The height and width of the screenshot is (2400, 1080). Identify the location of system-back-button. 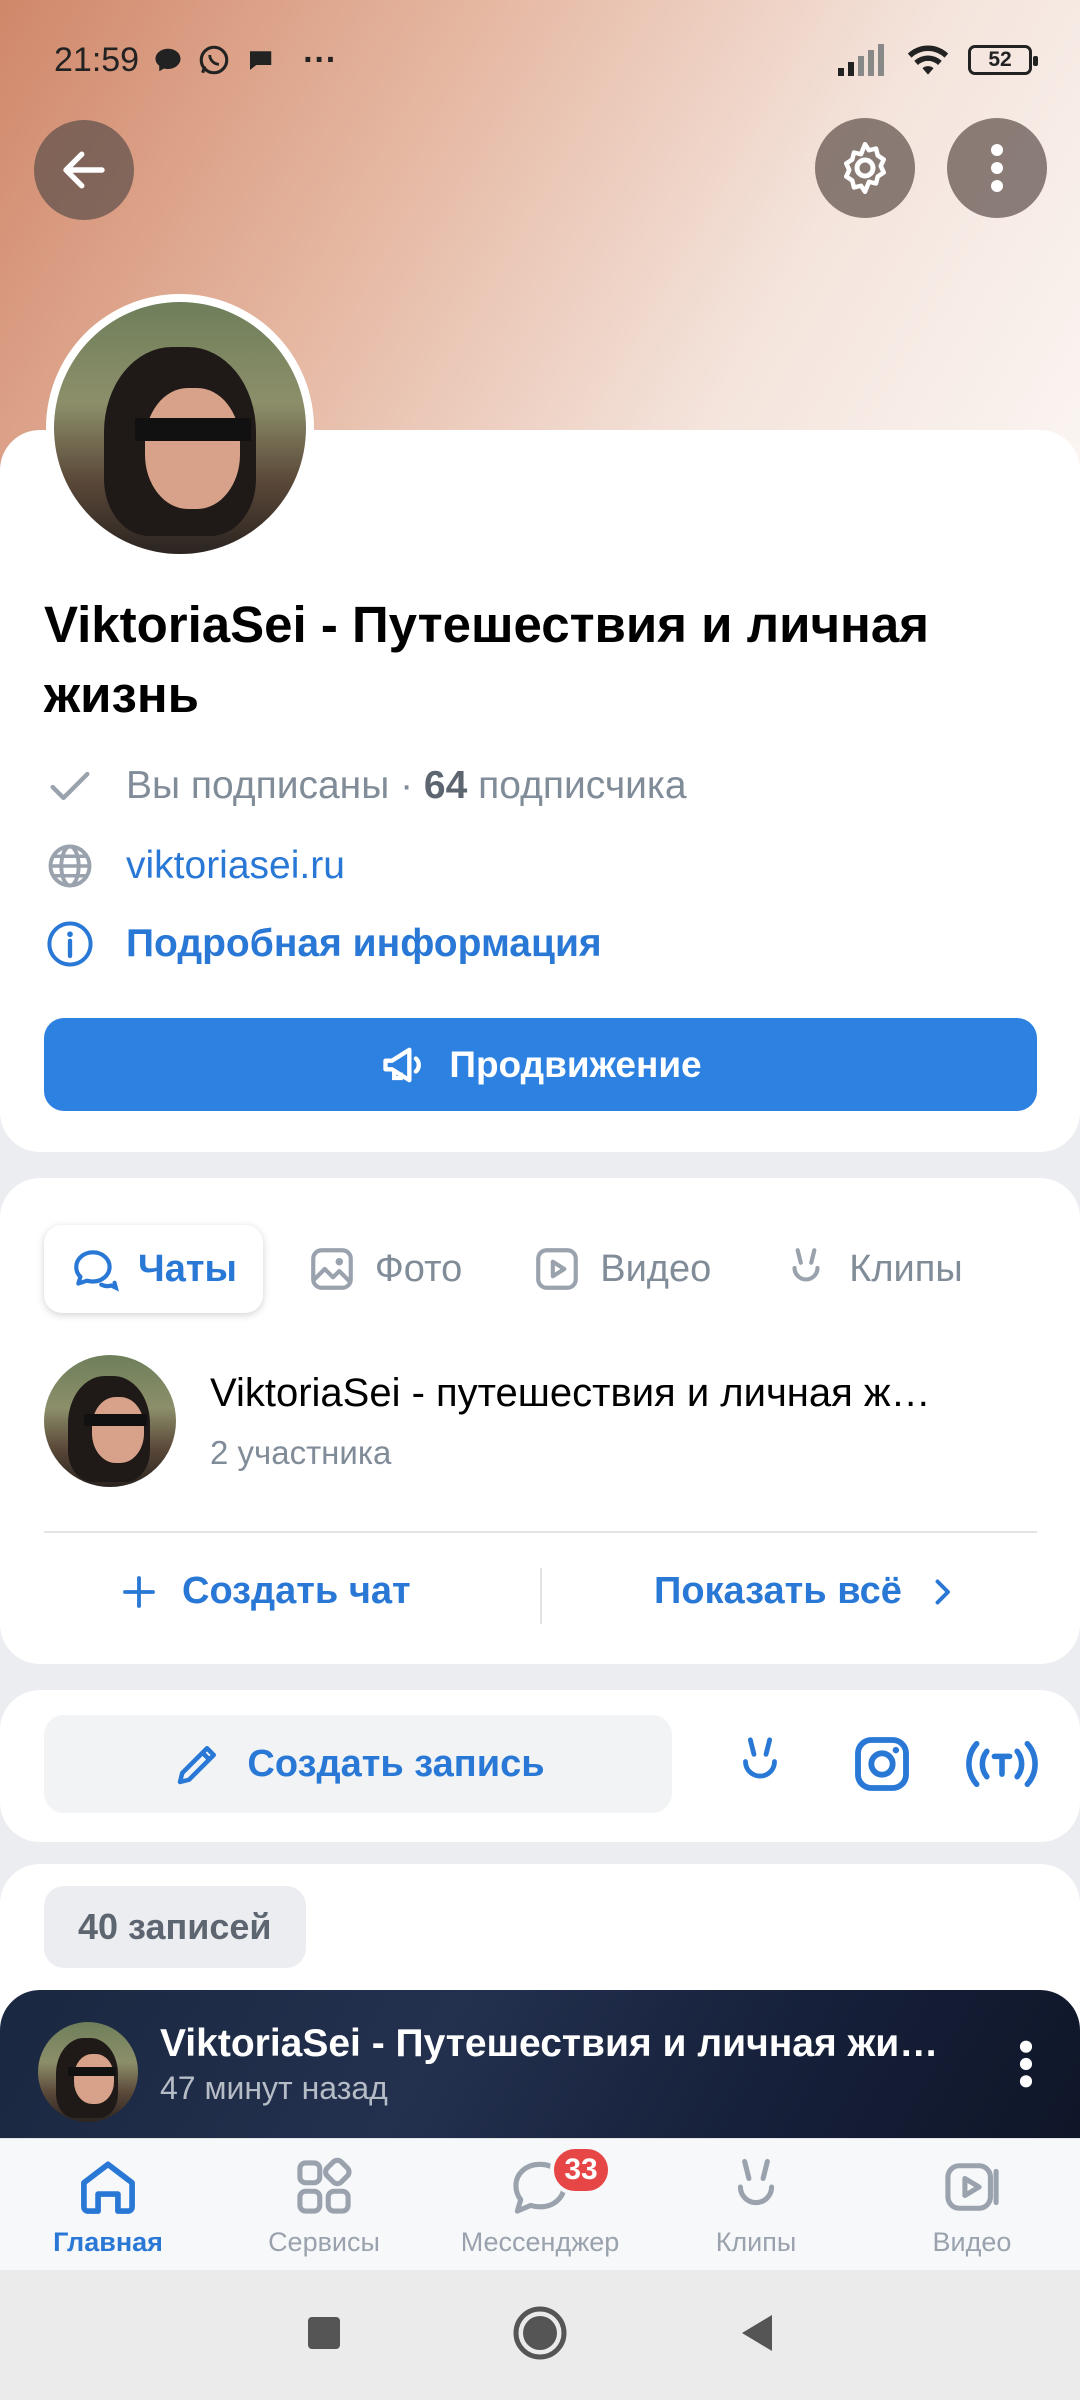
(756, 2335).